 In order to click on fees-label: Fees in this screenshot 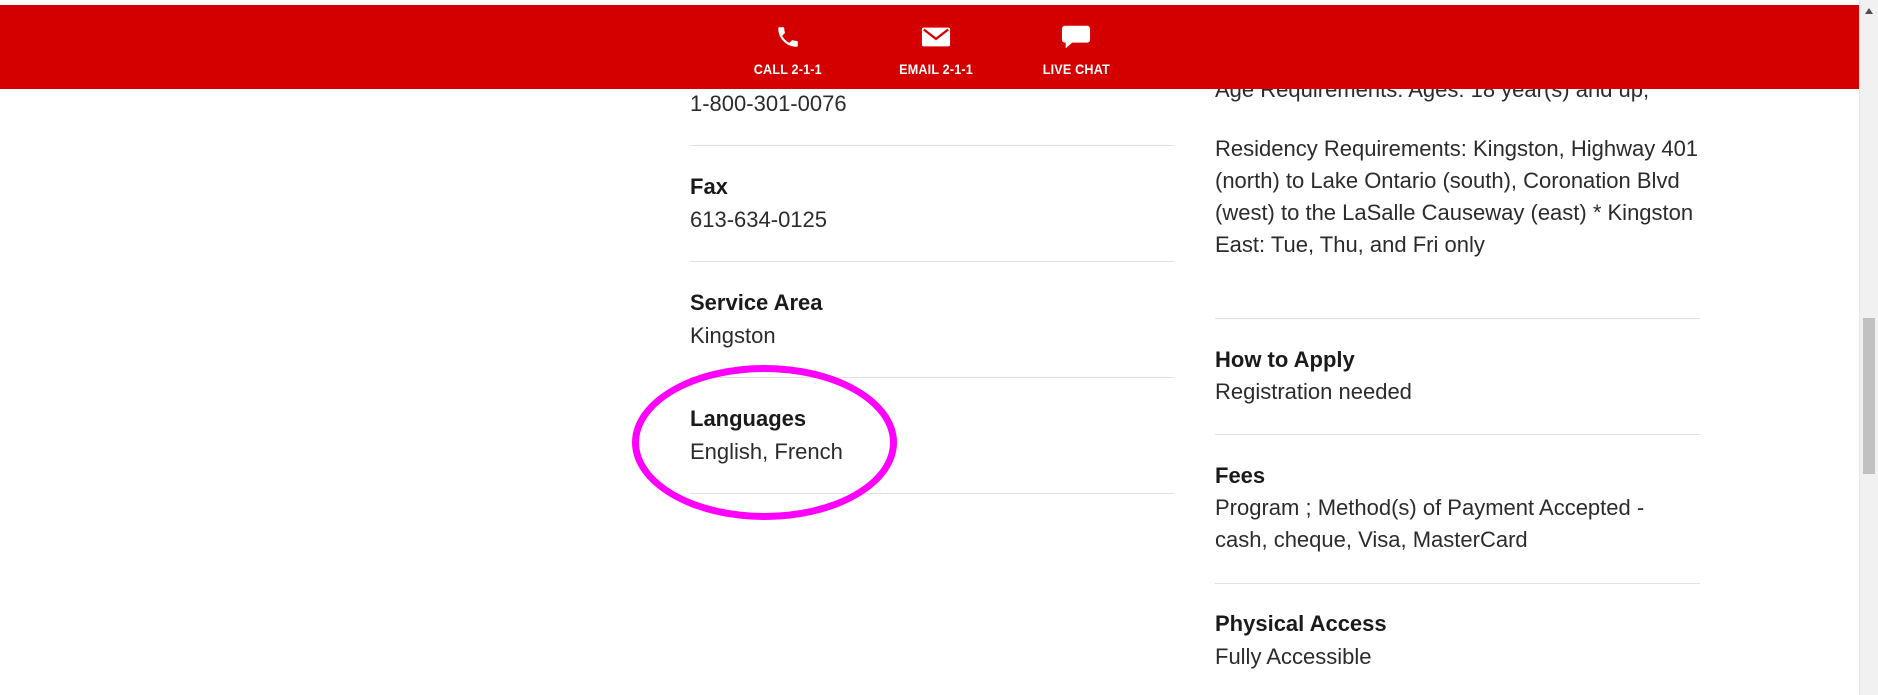, I will do `click(1240, 475)`.